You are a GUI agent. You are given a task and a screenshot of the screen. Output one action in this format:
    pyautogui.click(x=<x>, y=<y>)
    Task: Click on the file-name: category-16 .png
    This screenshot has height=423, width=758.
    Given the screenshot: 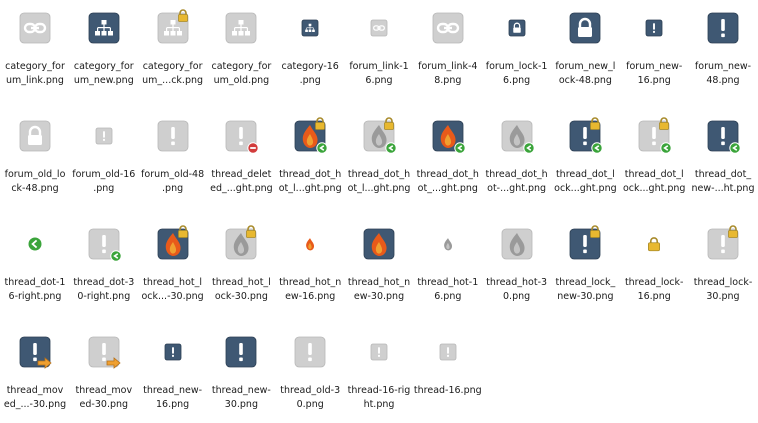 What is the action you would take?
    pyautogui.click(x=310, y=73)
    